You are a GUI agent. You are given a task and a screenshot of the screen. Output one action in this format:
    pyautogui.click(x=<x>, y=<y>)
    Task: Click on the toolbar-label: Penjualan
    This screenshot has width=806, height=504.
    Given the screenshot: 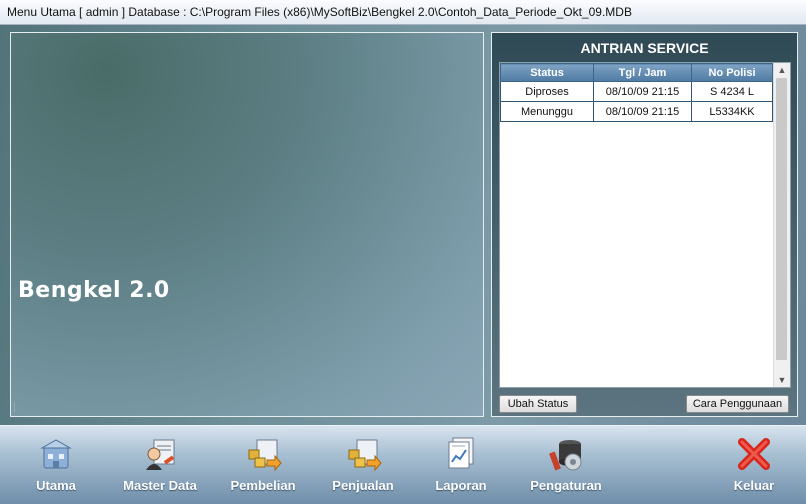 What is the action you would take?
    pyautogui.click(x=363, y=485)
    